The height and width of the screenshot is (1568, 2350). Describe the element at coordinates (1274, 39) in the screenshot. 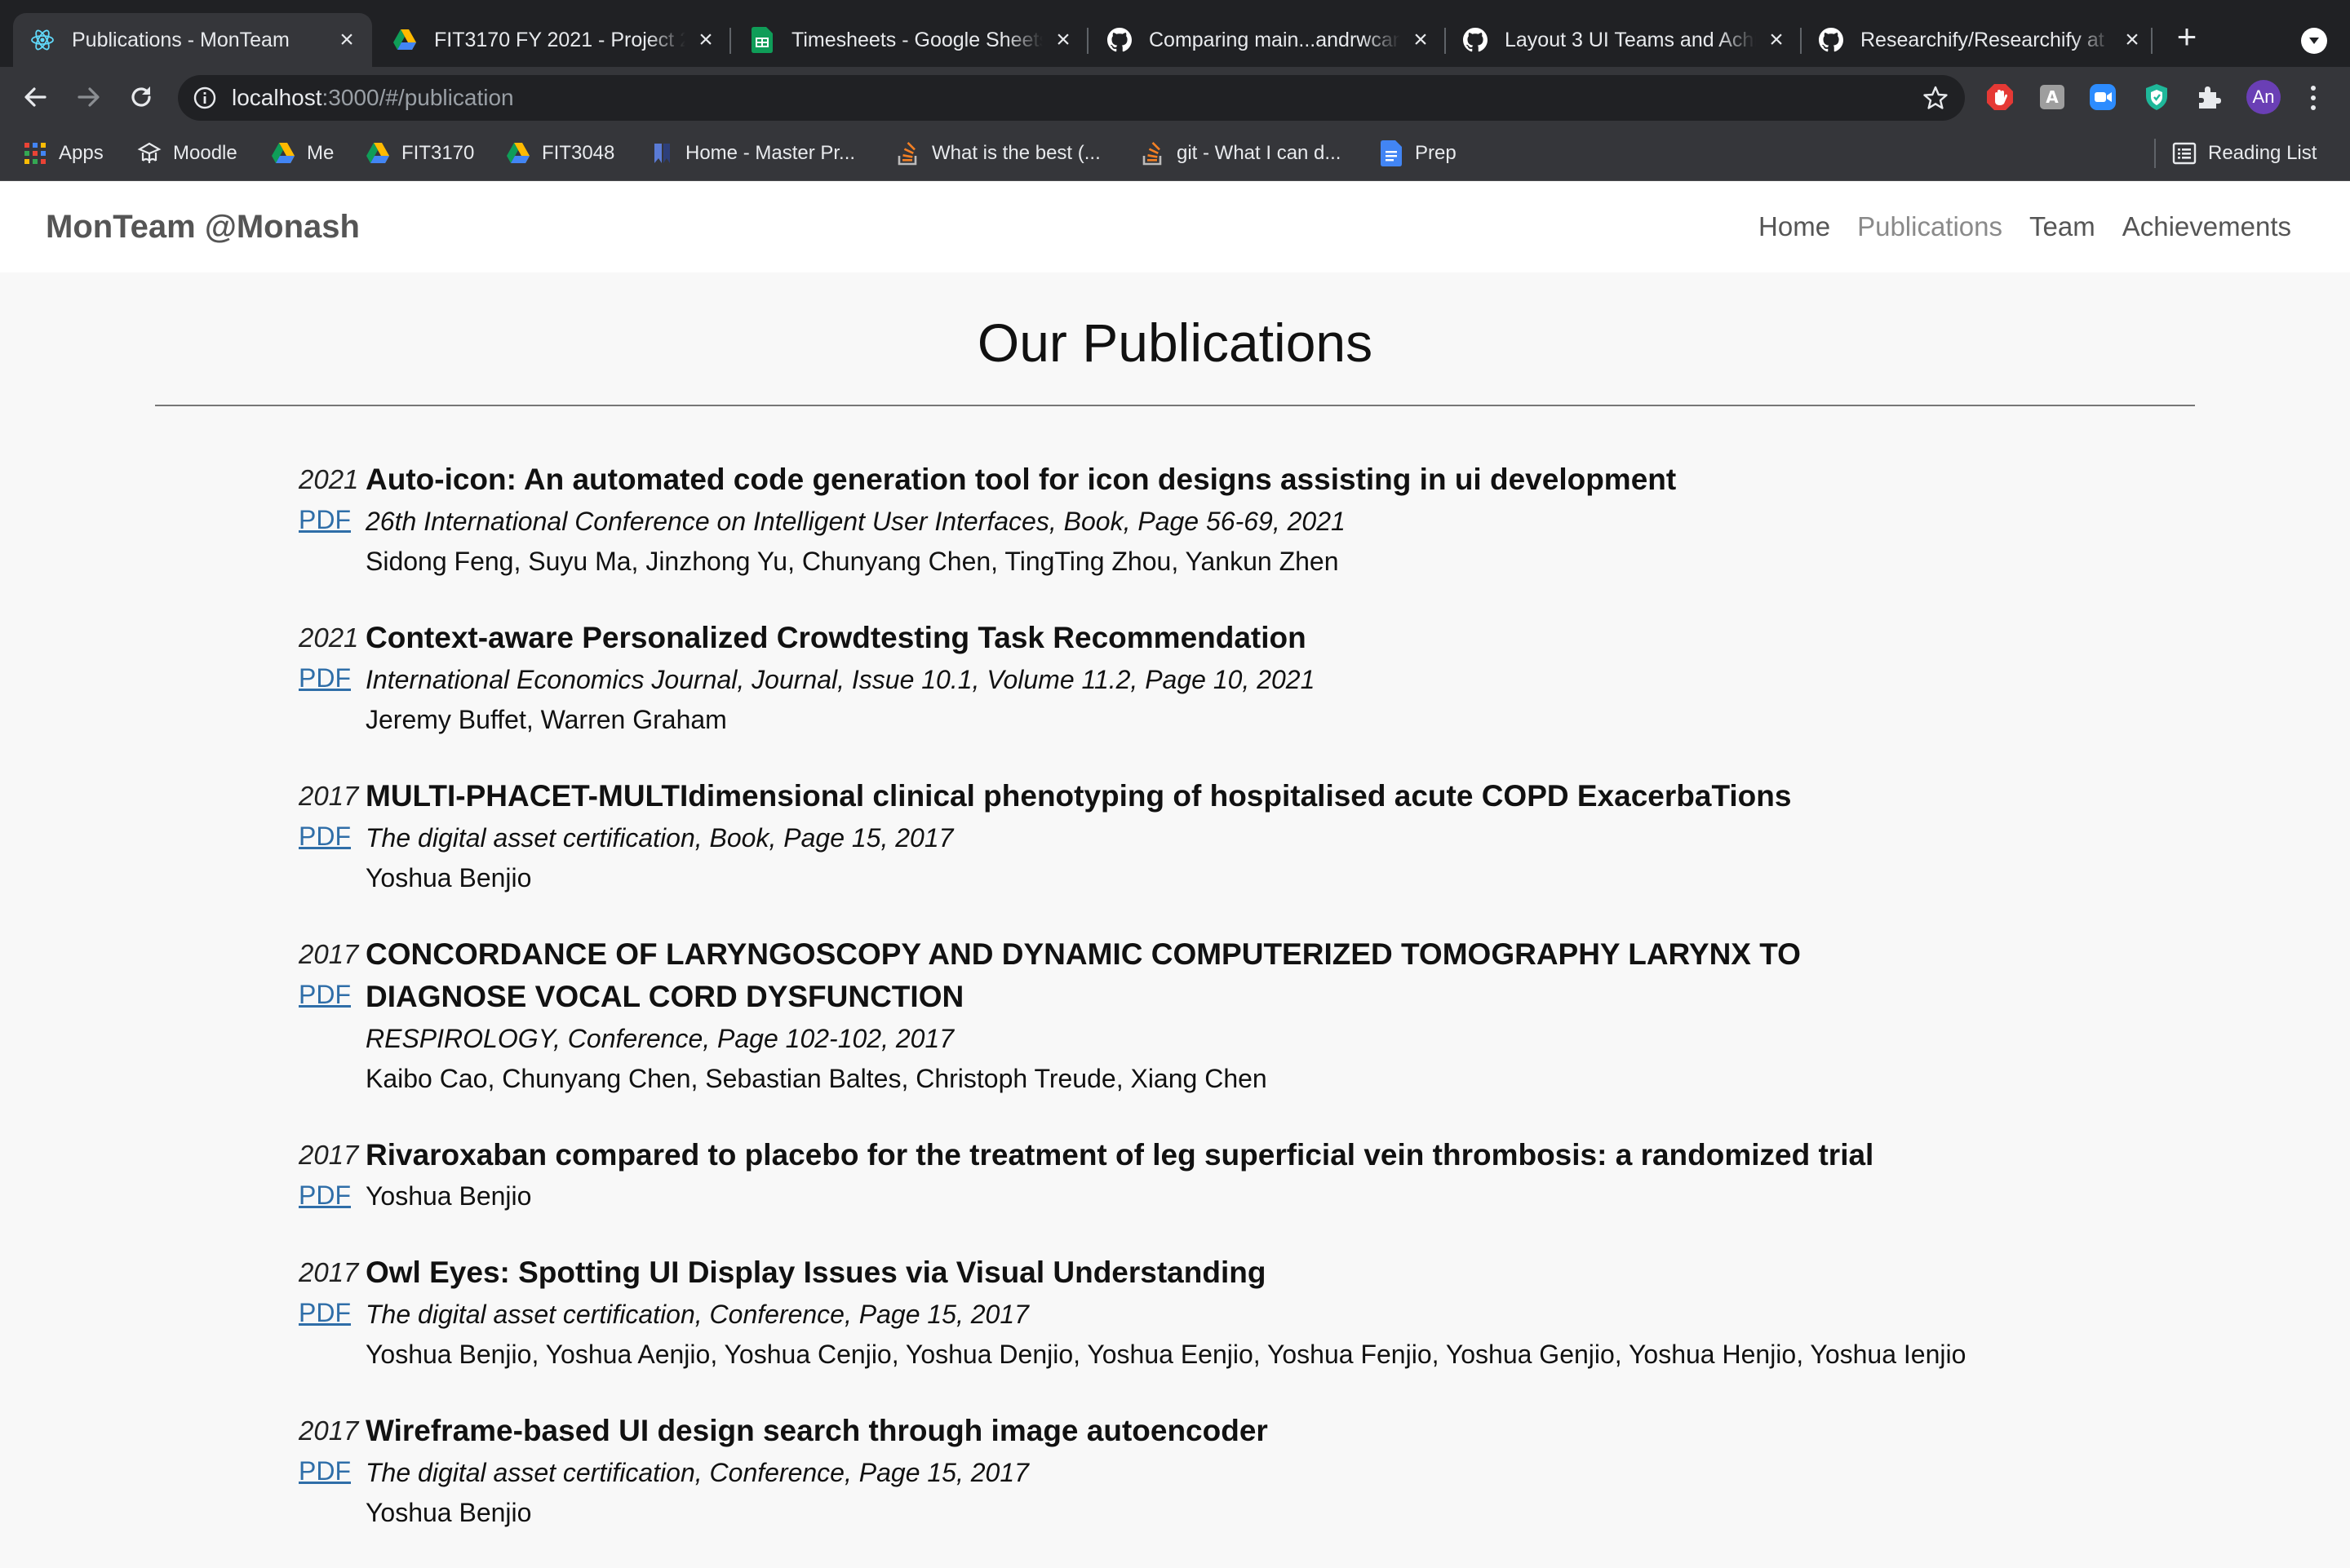

I see `tab-title: Comparing main...andrwcan` at that location.